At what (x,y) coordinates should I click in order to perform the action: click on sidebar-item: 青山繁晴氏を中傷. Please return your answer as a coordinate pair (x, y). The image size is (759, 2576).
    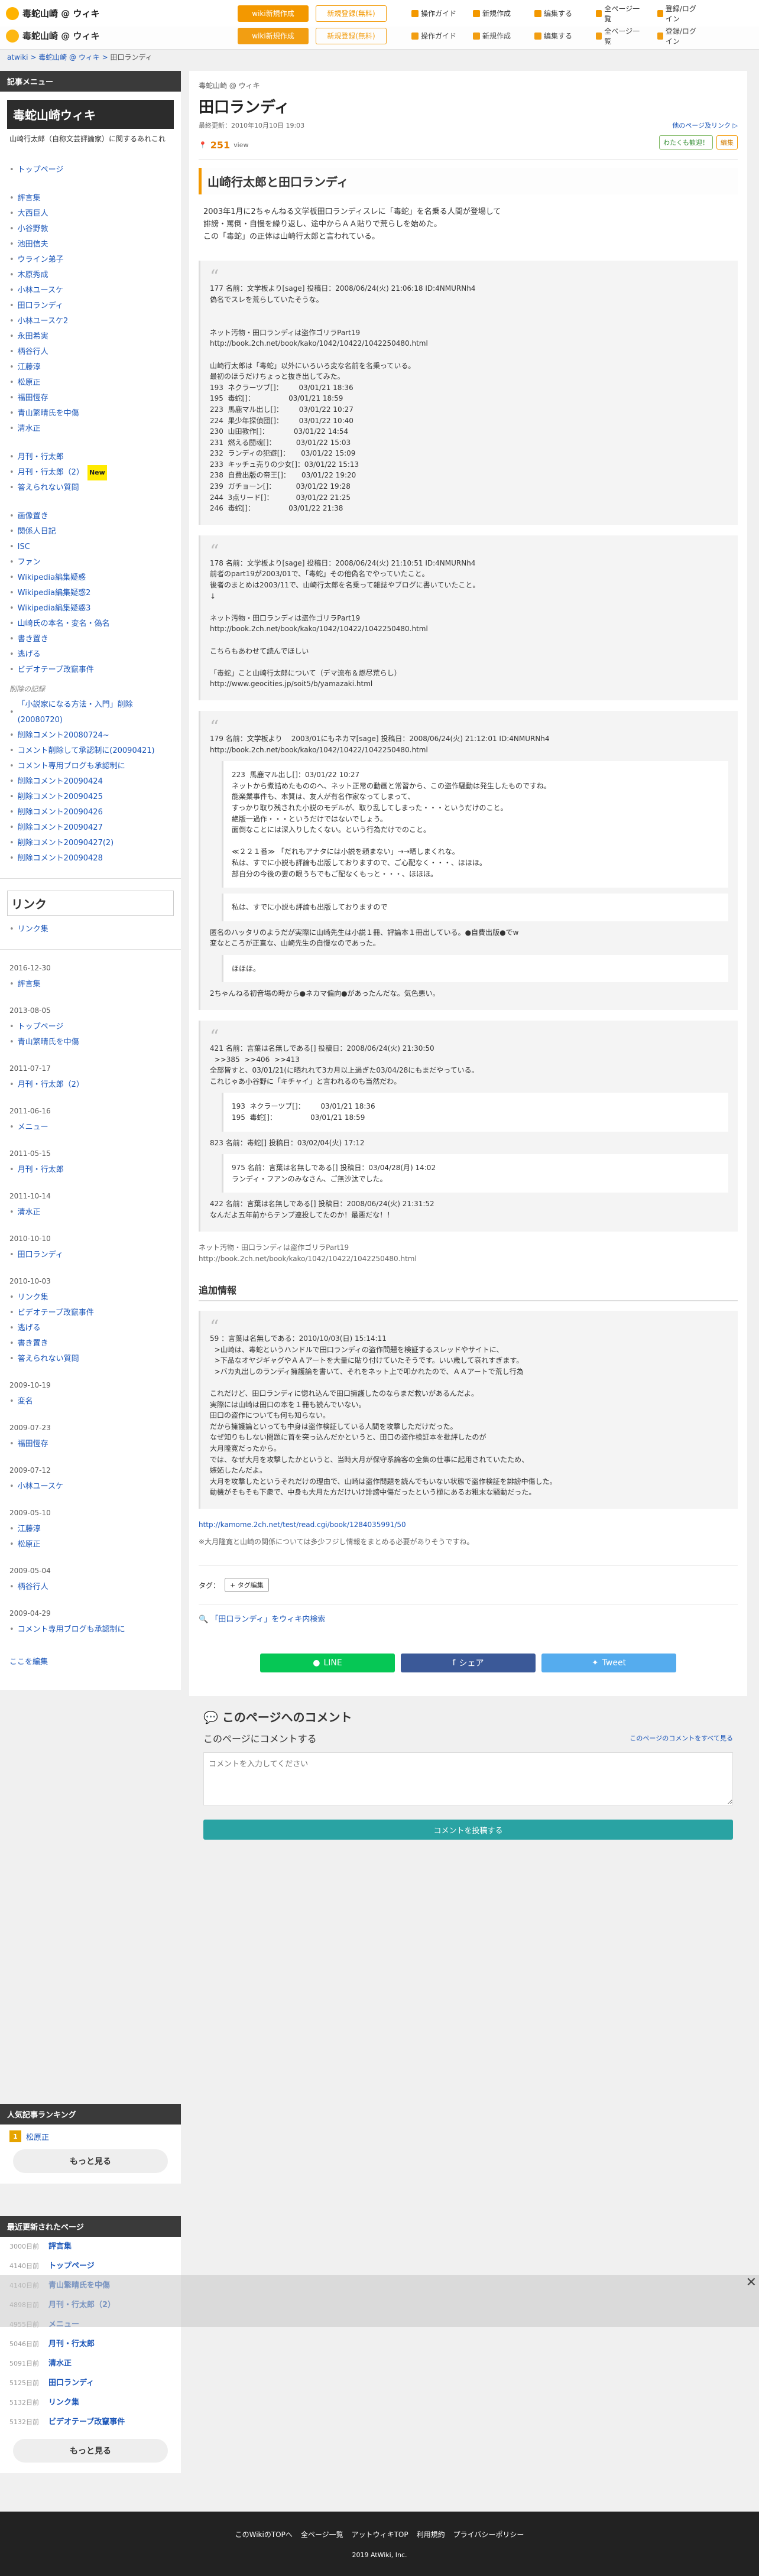
    Looking at the image, I should click on (90, 413).